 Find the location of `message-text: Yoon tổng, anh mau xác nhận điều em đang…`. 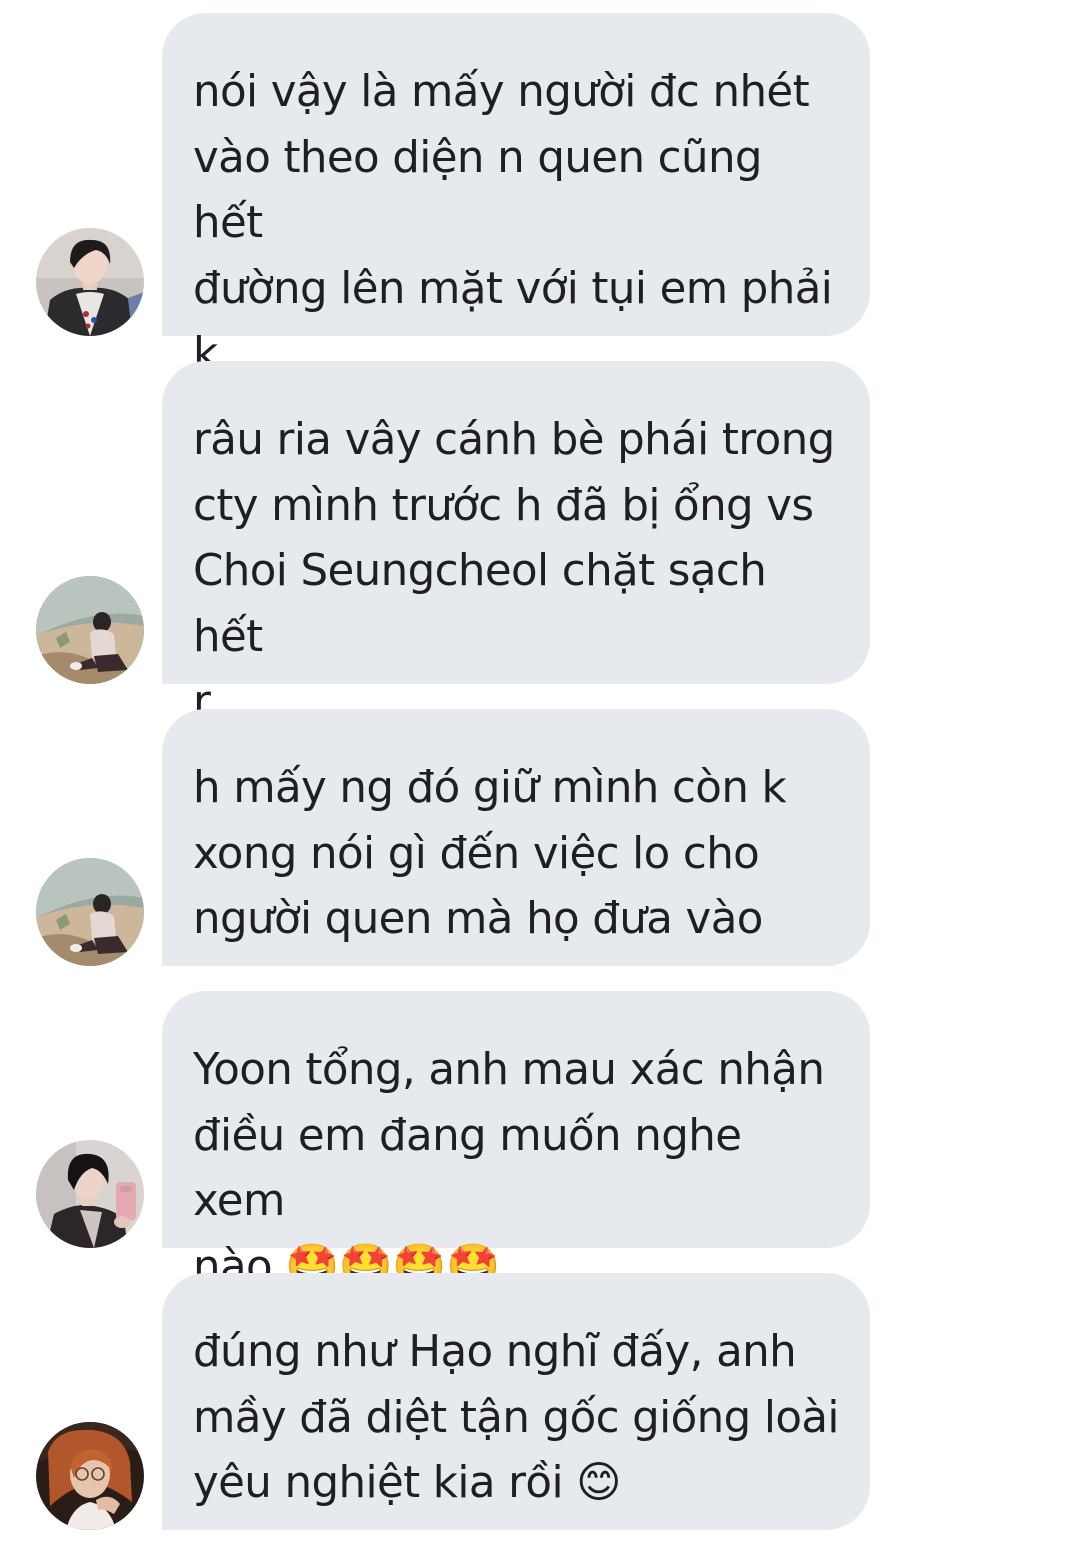

message-text: Yoon tổng, anh mau xác nhận điều em đang… is located at coordinates (509, 1168).